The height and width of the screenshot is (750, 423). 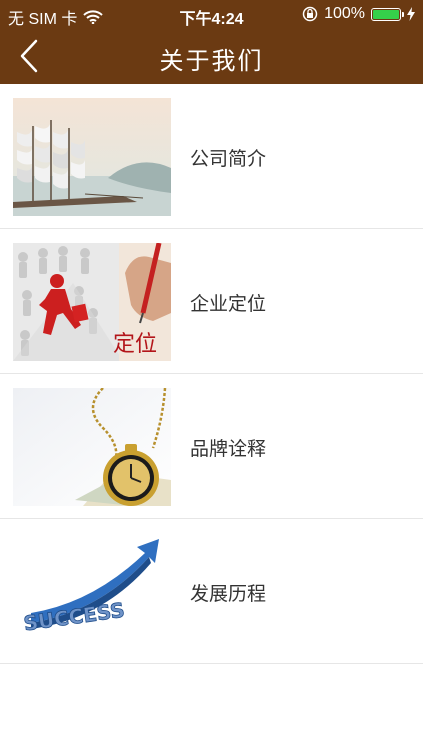 What do you see at coordinates (92, 157) in the screenshot?
I see `sailing-ship-image` at bounding box center [92, 157].